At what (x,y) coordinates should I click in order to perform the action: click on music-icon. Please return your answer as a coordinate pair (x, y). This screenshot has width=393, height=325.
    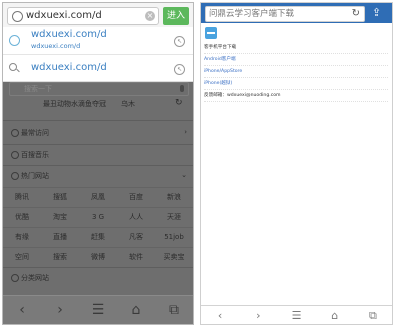
    Looking at the image, I should click on (15, 155).